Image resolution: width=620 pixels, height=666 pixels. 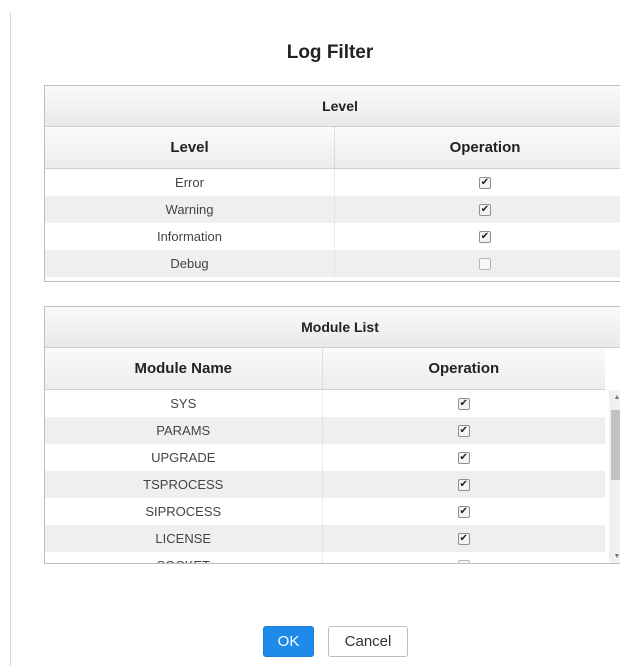 What do you see at coordinates (325, 403) in the screenshot?
I see `table-row: SYS` at bounding box center [325, 403].